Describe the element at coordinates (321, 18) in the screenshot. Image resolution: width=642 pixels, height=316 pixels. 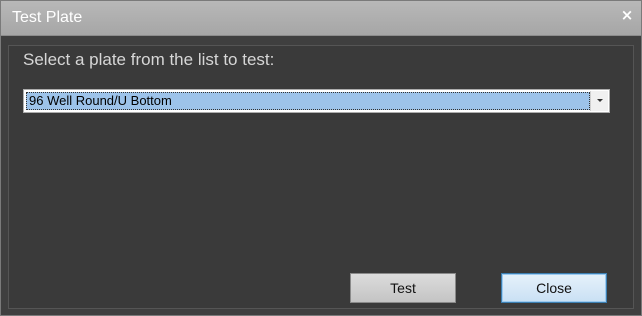
I see `title-bar: Test Plate ×` at that location.